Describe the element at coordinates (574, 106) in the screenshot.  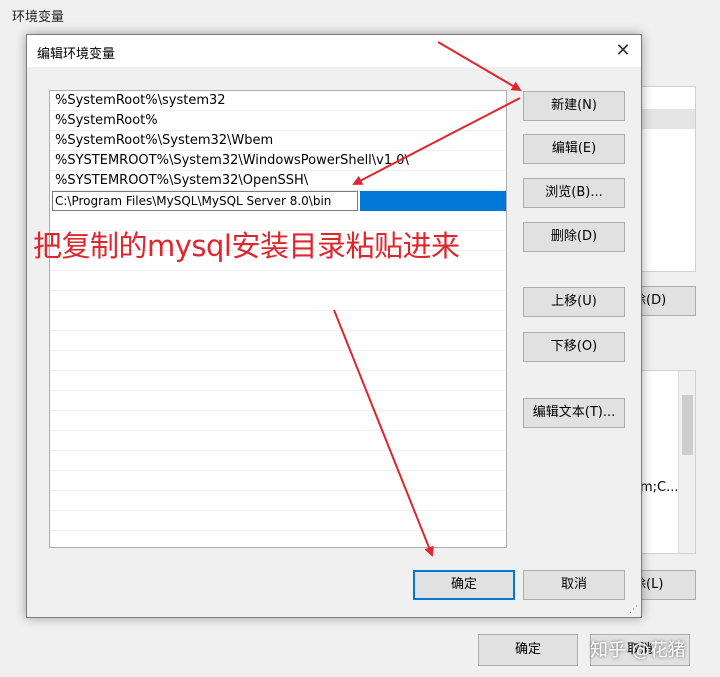
I see `new-button: 新建(N)` at that location.